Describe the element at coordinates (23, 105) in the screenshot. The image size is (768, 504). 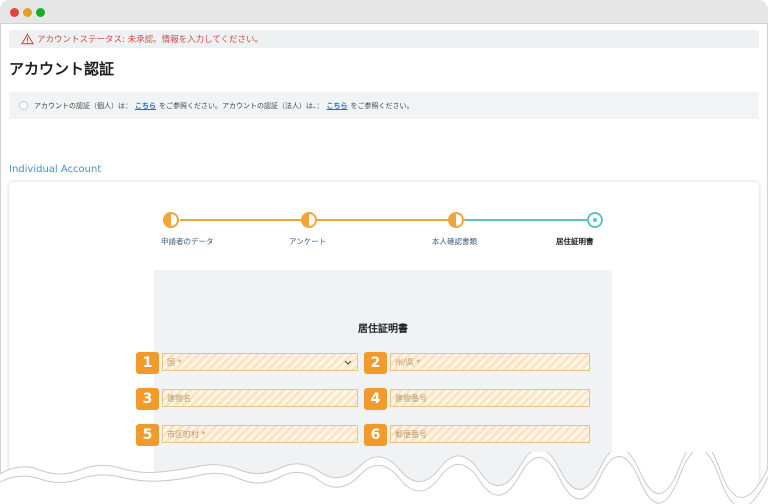
I see `info-radio` at that location.